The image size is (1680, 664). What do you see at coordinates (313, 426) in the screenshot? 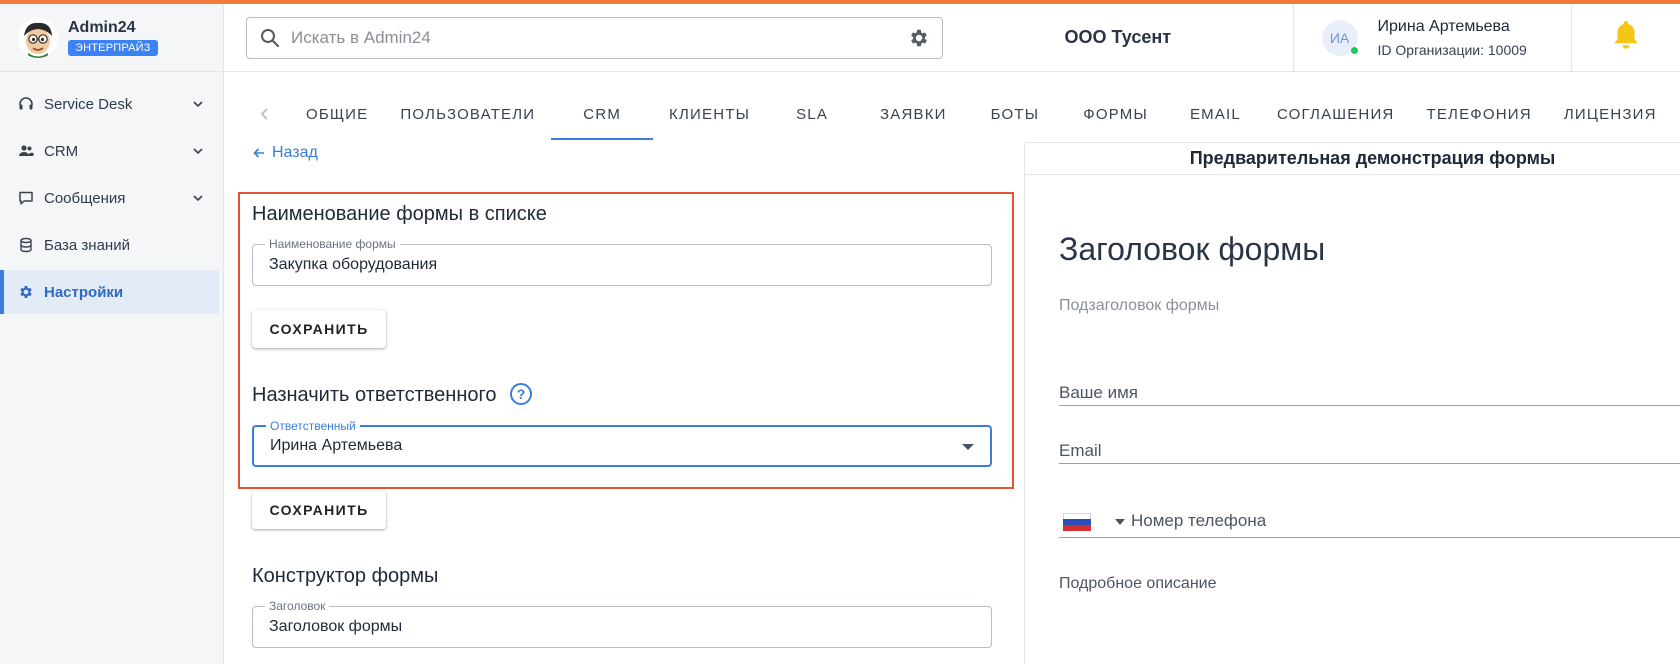
I see `assignee-field-label: Ответственный` at bounding box center [313, 426].